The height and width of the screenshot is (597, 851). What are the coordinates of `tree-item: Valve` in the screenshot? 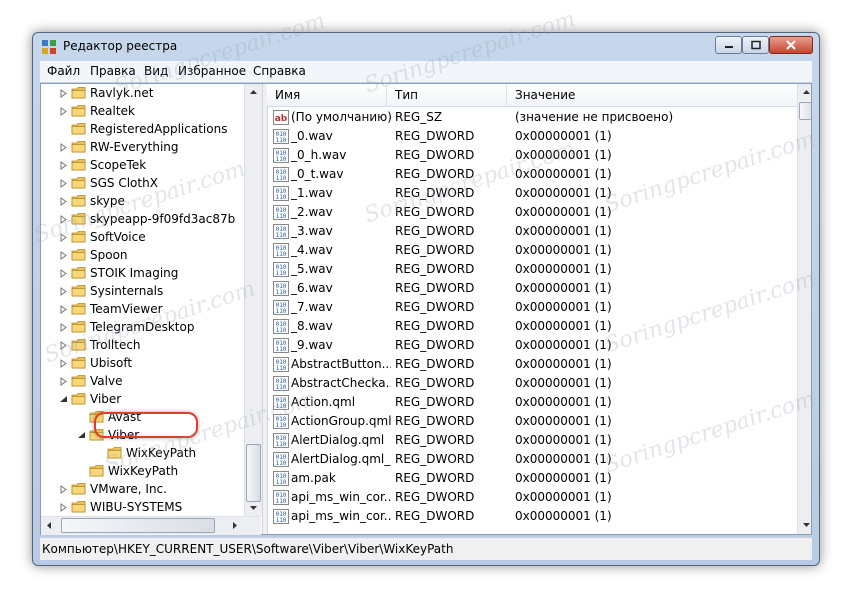 It's located at (143, 382).